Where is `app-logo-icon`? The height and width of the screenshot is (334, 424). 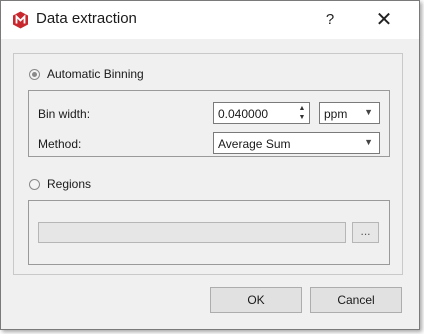 app-logo-icon is located at coordinates (20, 20).